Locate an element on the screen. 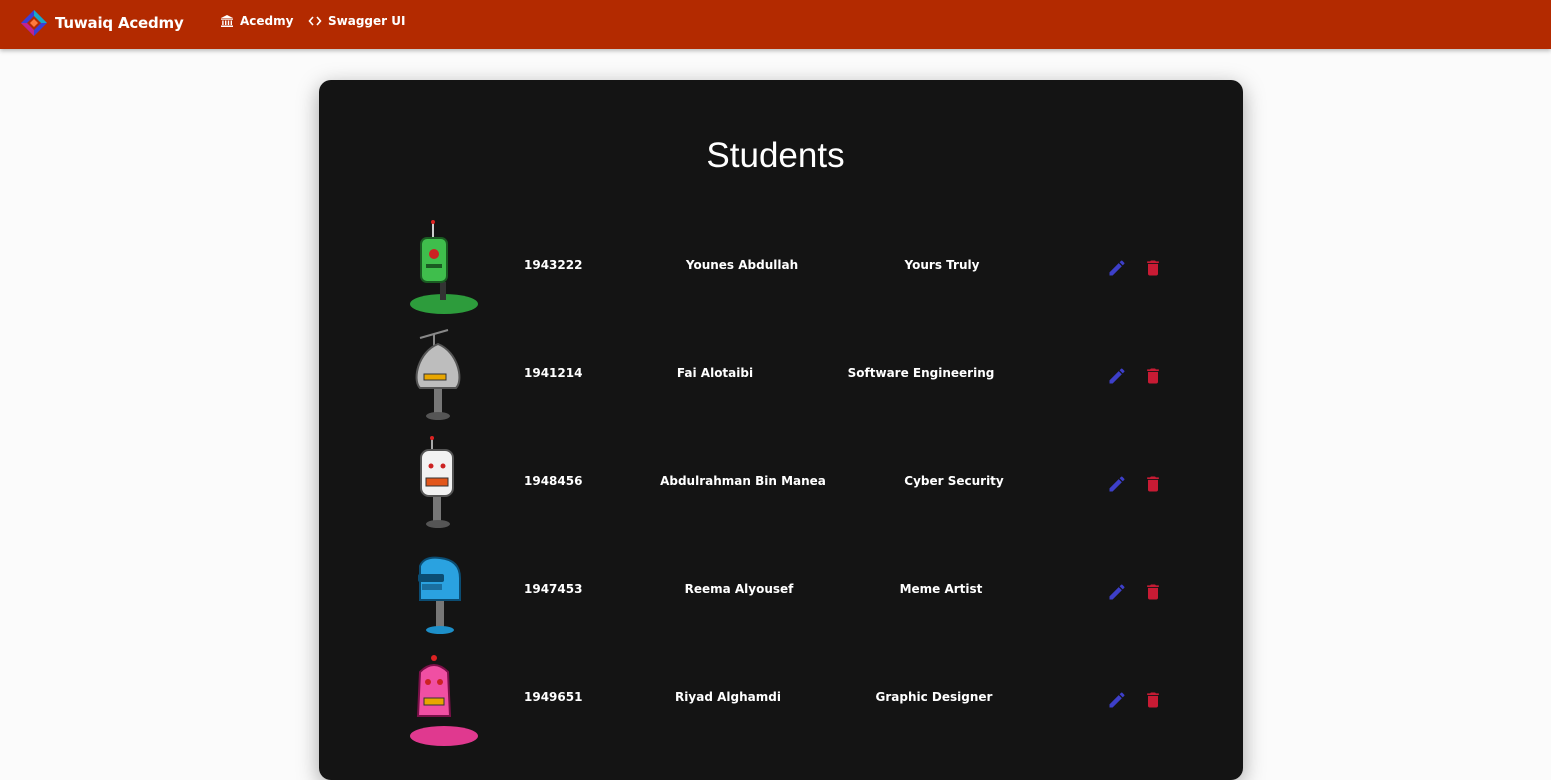  student-major: Graphic Designer is located at coordinates (934, 697).